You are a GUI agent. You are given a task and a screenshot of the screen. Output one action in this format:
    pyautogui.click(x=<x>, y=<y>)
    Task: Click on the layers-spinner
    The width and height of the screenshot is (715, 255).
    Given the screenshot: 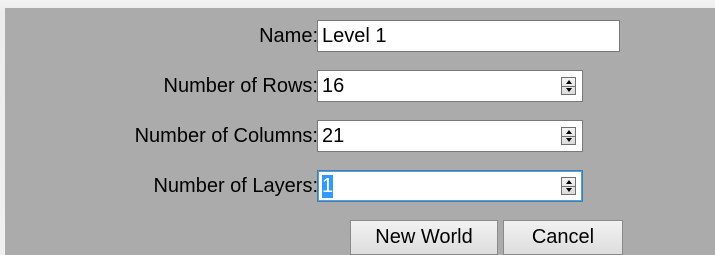 What is the action you would take?
    pyautogui.click(x=568, y=186)
    